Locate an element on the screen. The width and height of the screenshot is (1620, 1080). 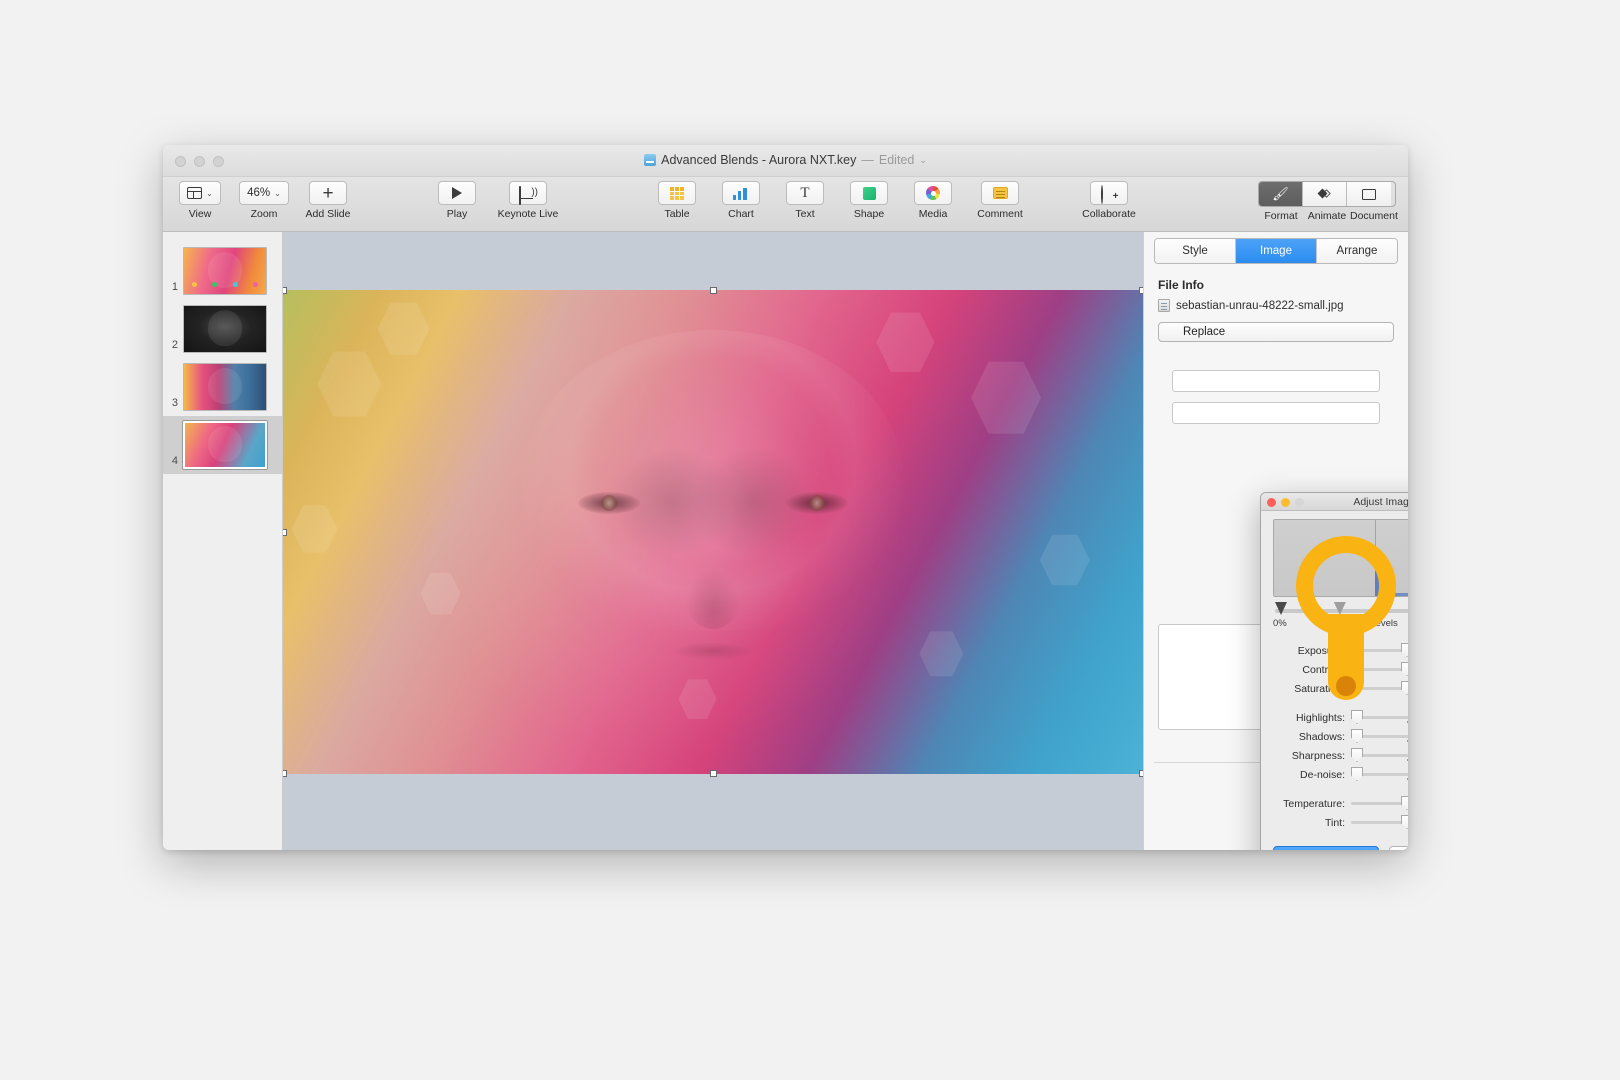
selection-handle-middle-left is located at coordinates (285, 532).